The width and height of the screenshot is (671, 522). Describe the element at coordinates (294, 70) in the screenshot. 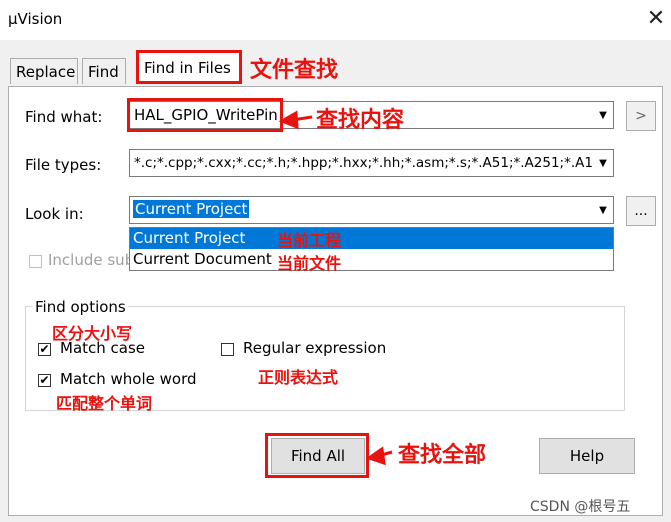

I see `annotation-file-search: 文件查找` at that location.